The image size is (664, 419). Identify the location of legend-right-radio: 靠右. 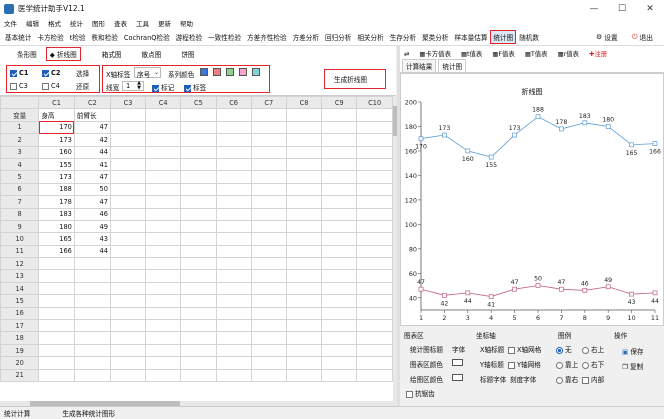
(567, 379).